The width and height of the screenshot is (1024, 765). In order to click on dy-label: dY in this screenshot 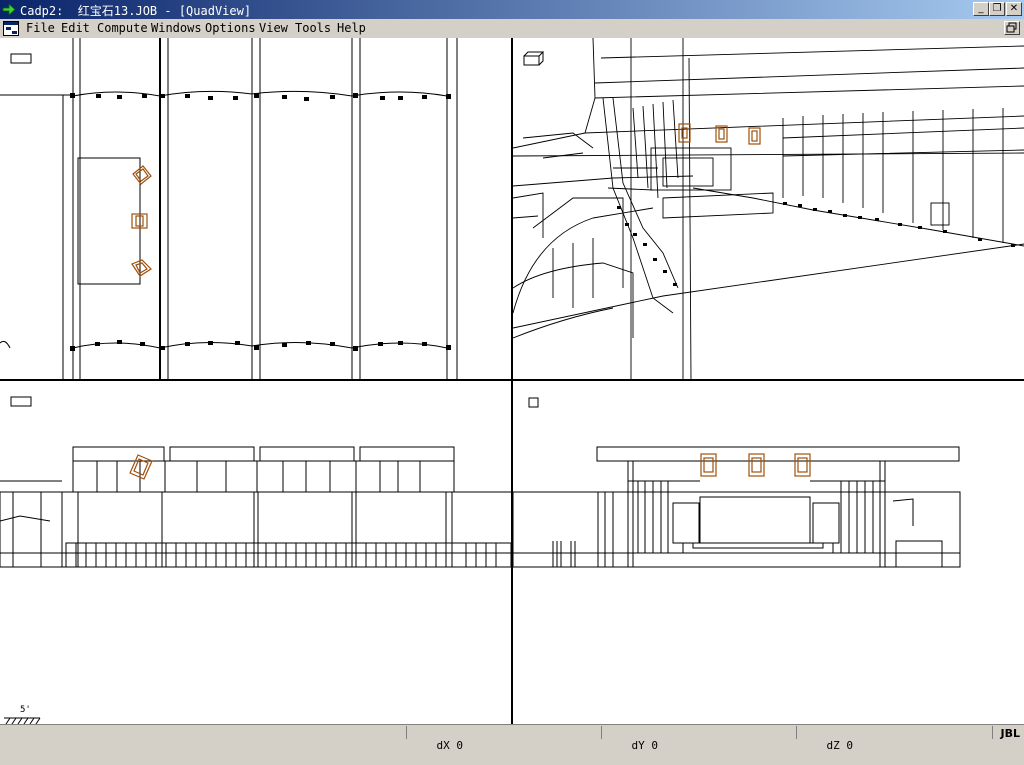, I will do `click(638, 745)`.